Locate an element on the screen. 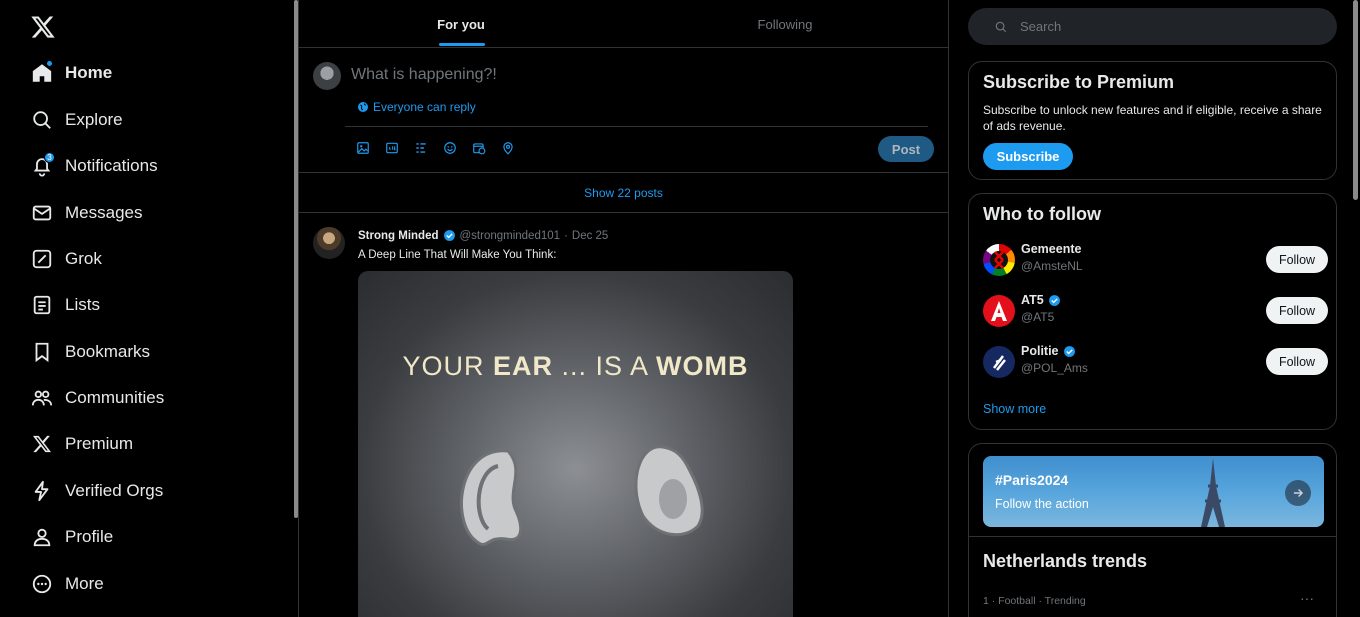 This screenshot has height=617, width=1360. account-handle: @AT5 is located at coordinates (1038, 317).